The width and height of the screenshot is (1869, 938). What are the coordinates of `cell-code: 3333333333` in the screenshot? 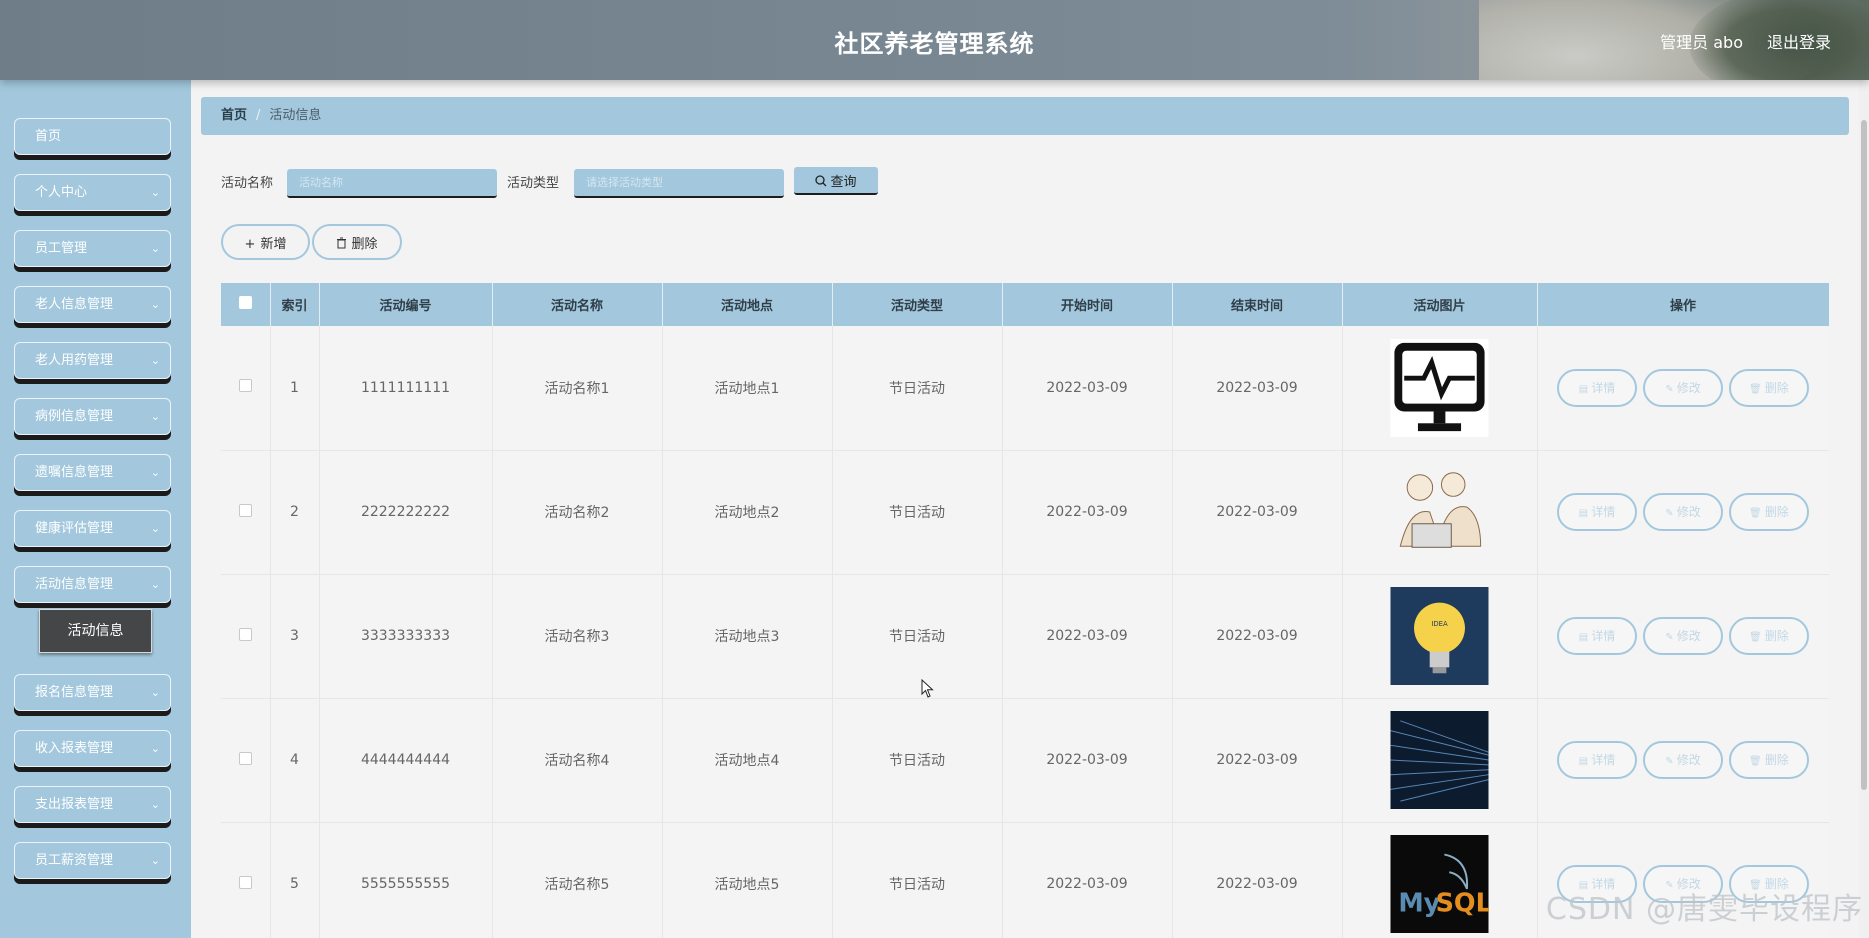 It's located at (406, 636).